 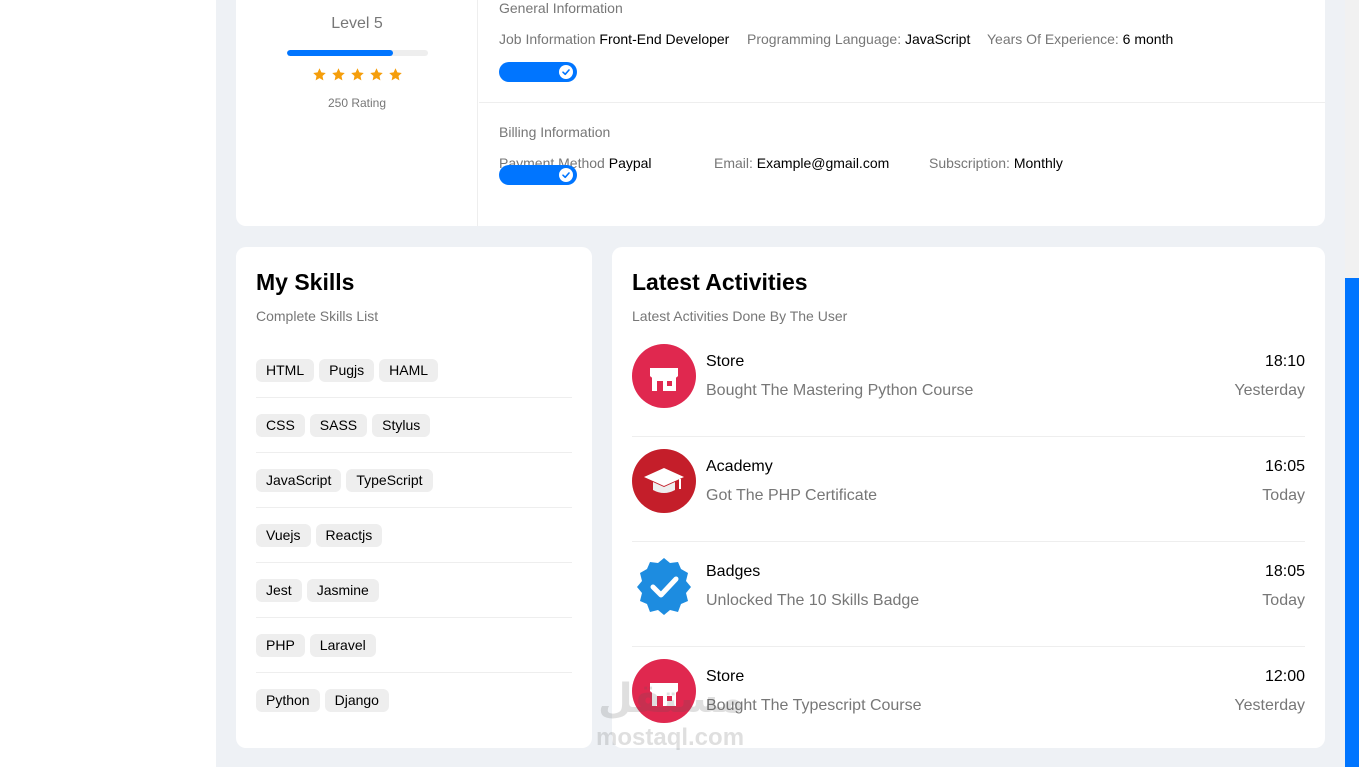 What do you see at coordinates (555, 132) in the screenshot?
I see `billing-information-title: Billing Information` at bounding box center [555, 132].